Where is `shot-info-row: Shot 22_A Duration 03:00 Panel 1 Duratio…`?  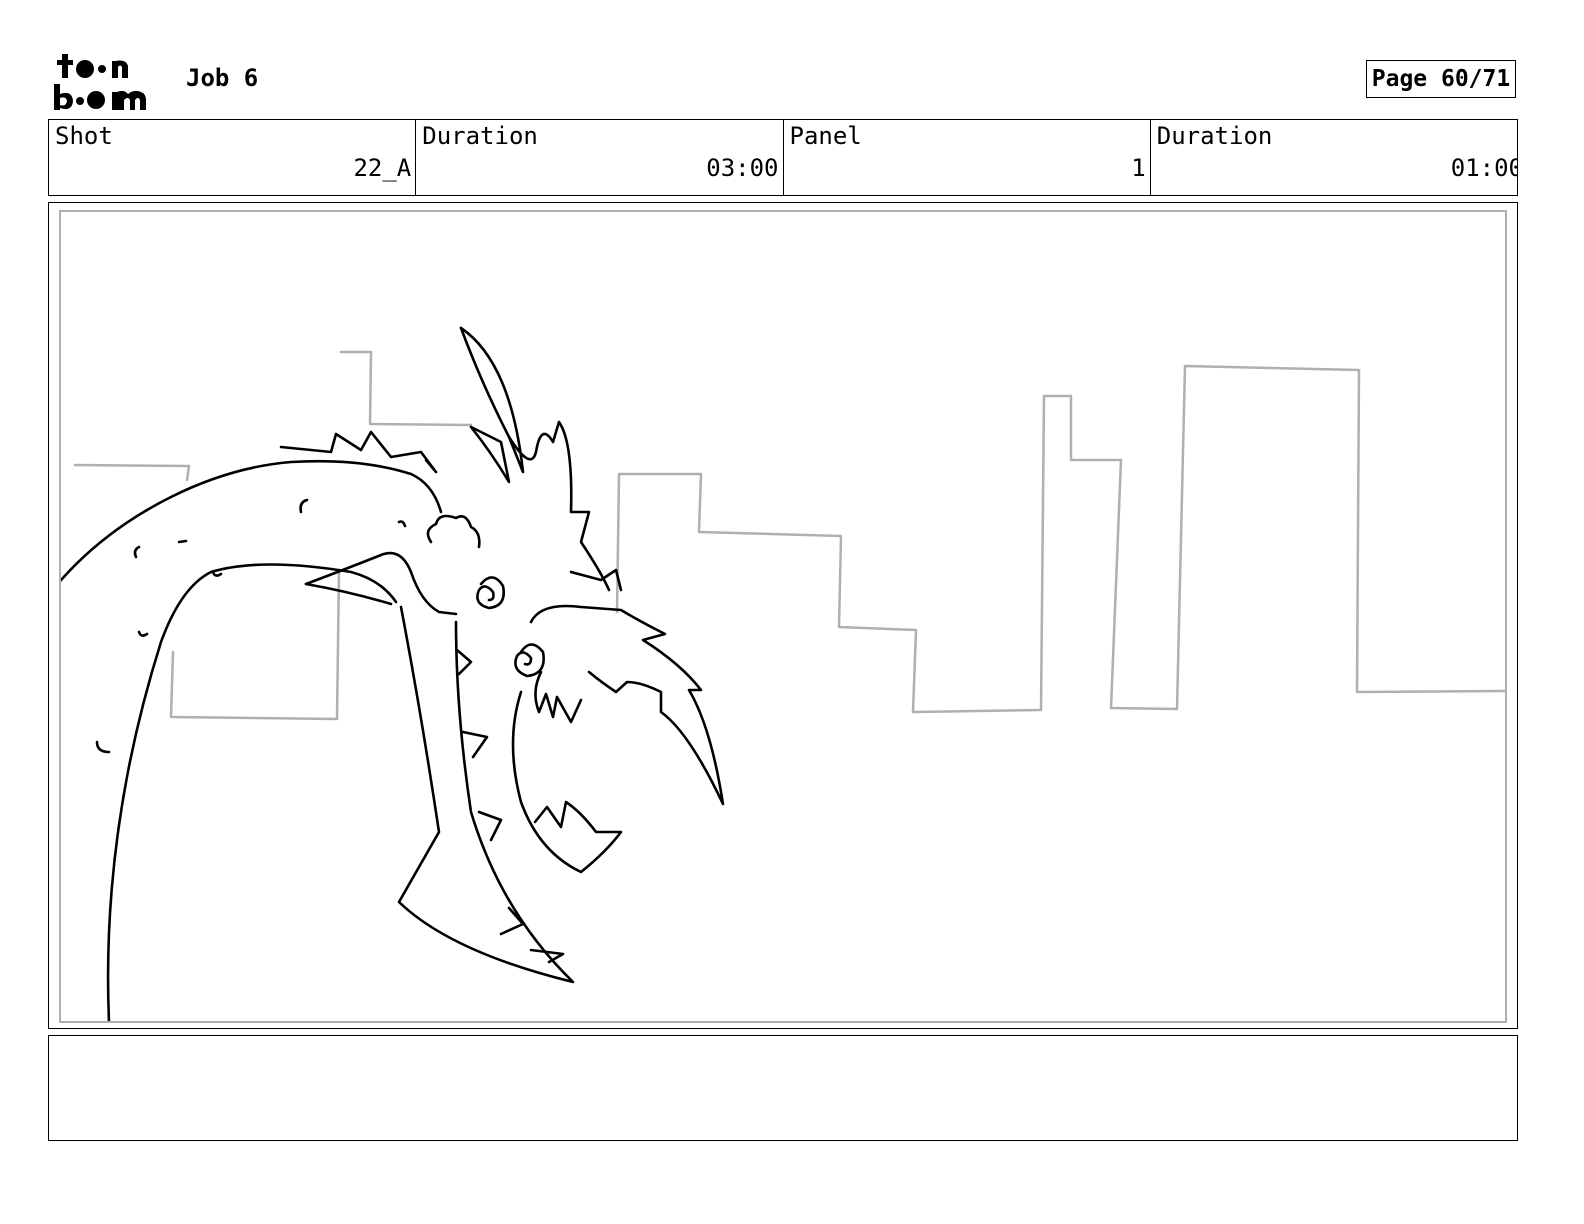
shot-info-row: Shot 22_A Duration 03:00 Panel 1 Duratio… is located at coordinates (783, 157).